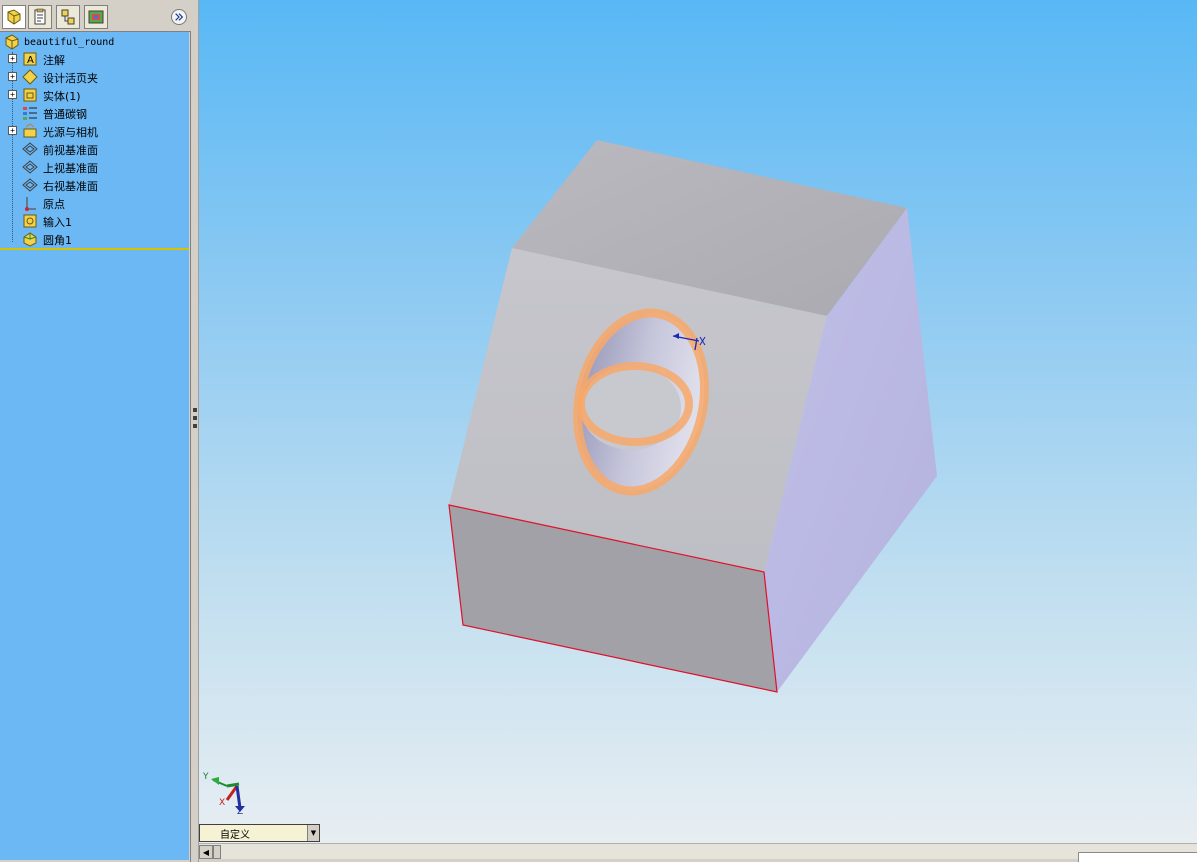 This screenshot has height=862, width=1197. Describe the element at coordinates (94, 203) in the screenshot. I see `tree-item: 原点` at that location.